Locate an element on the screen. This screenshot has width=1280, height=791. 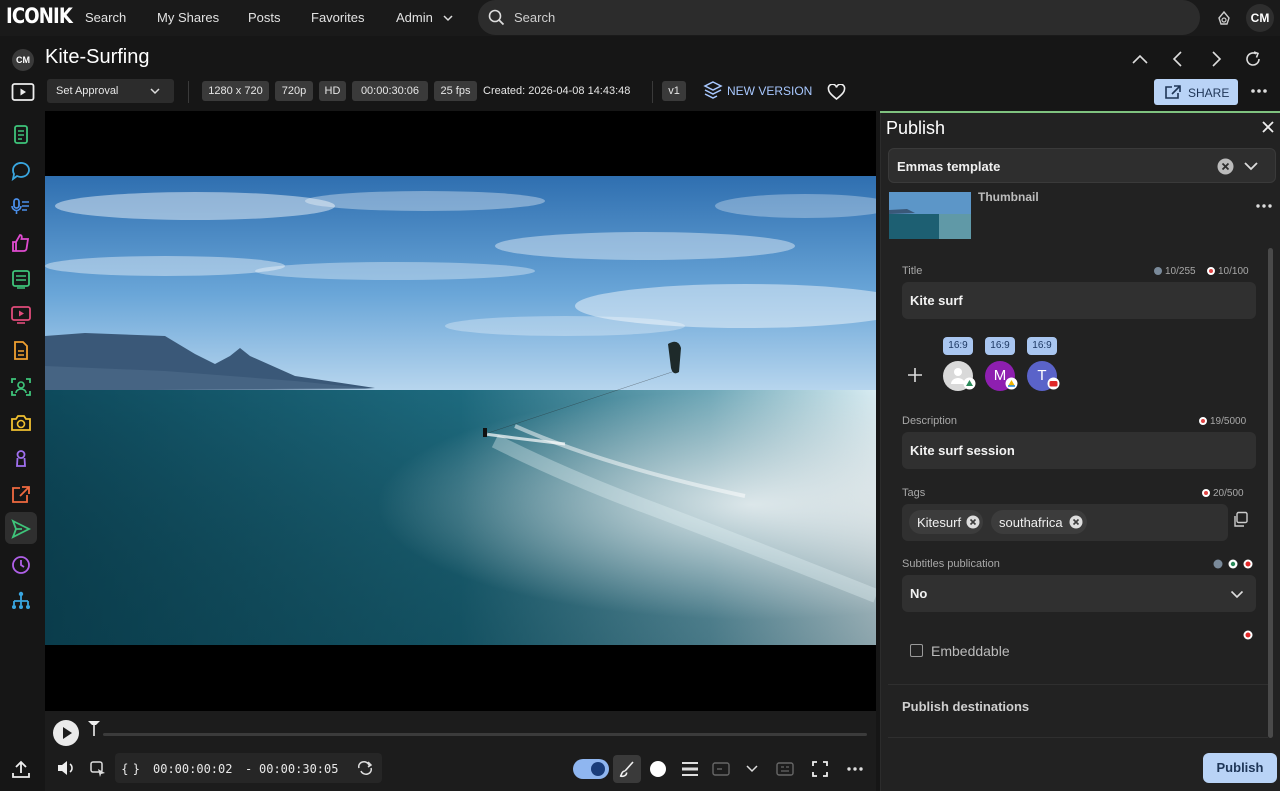
send-icon is located at coordinates (21, 529).